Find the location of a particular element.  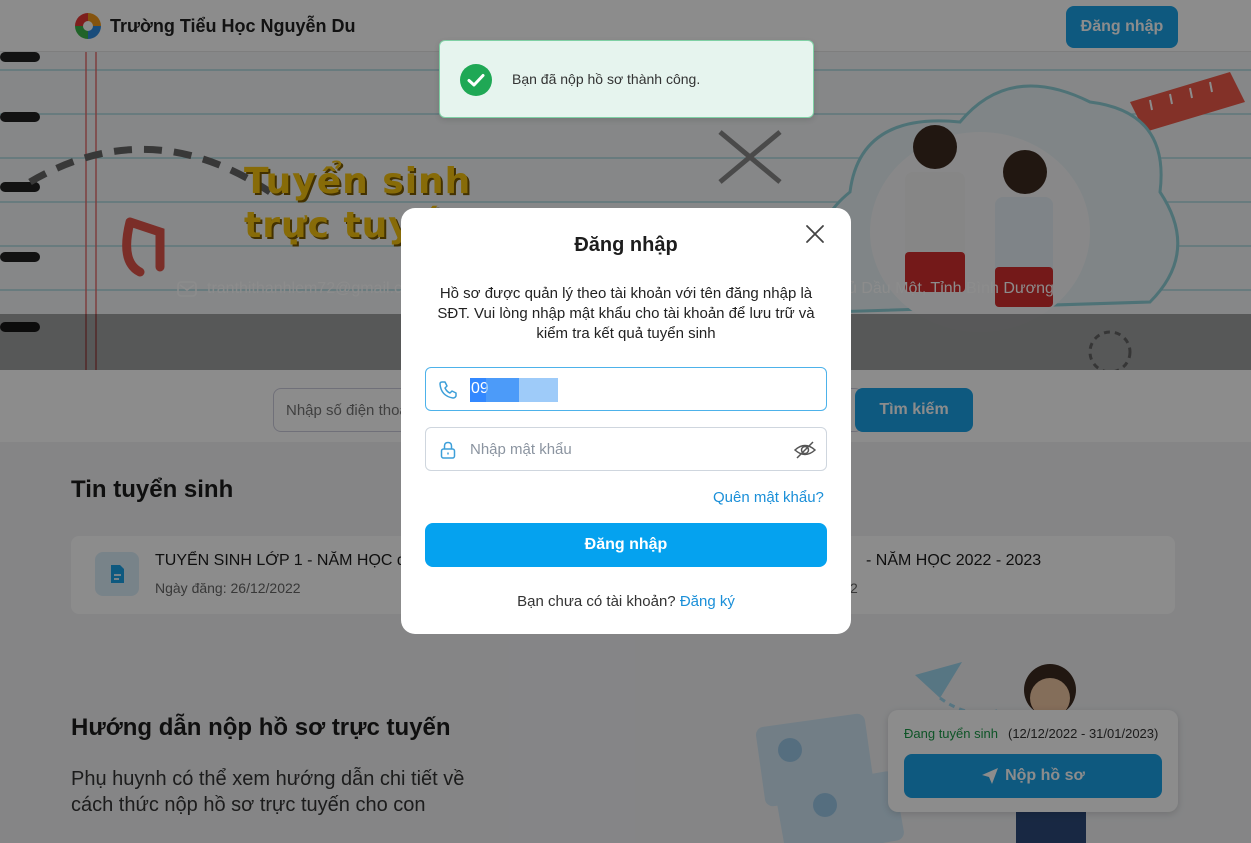

phone-value: 09 is located at coordinates (514, 390).